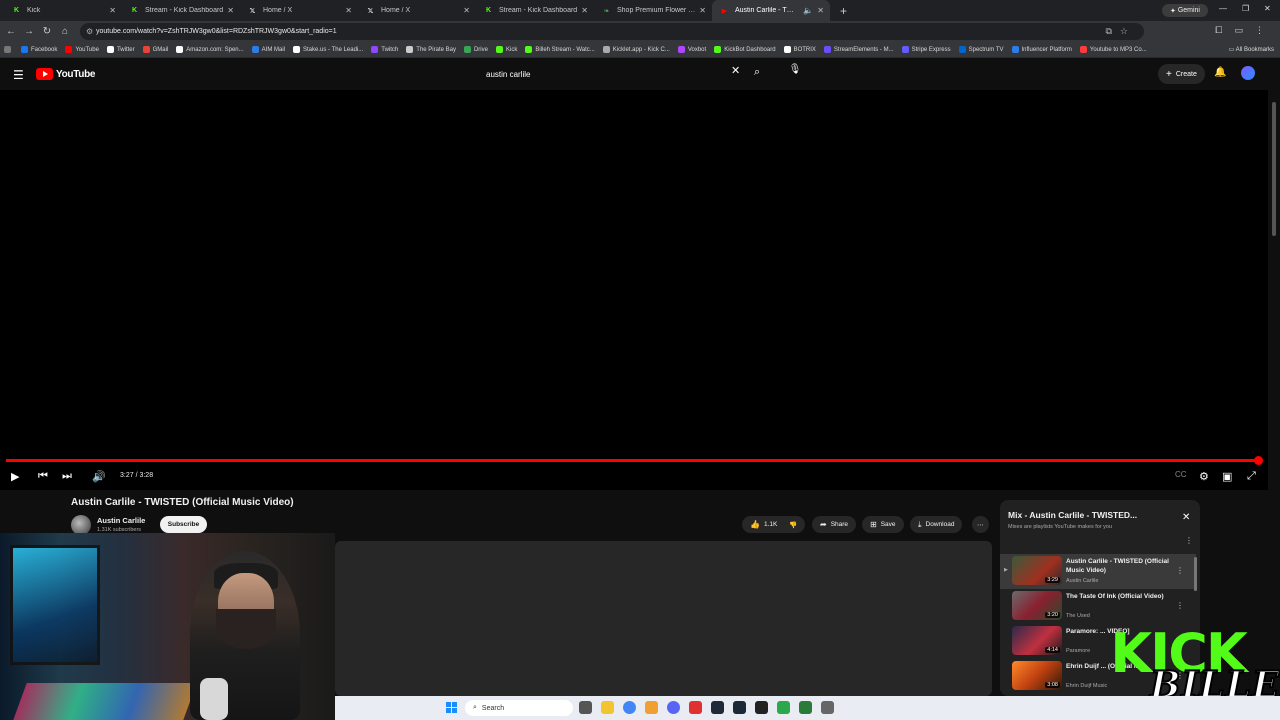 The image size is (1280, 720). Describe the element at coordinates (883, 524) in the screenshot. I see `save-button: ⊞ Save` at that location.